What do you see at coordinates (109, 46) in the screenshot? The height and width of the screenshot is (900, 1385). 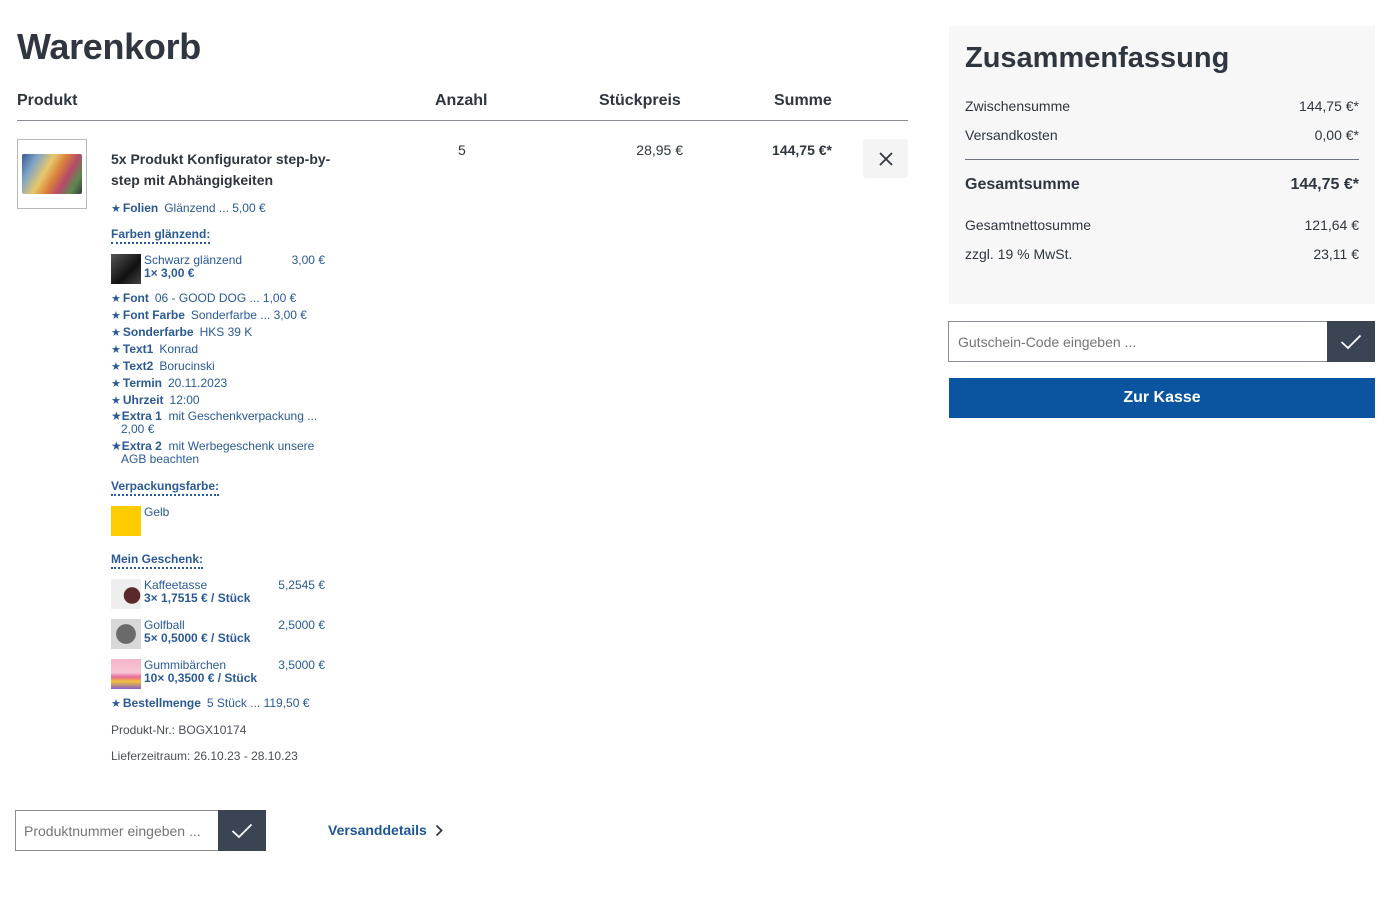 I see `page-title: Warenkorb` at bounding box center [109, 46].